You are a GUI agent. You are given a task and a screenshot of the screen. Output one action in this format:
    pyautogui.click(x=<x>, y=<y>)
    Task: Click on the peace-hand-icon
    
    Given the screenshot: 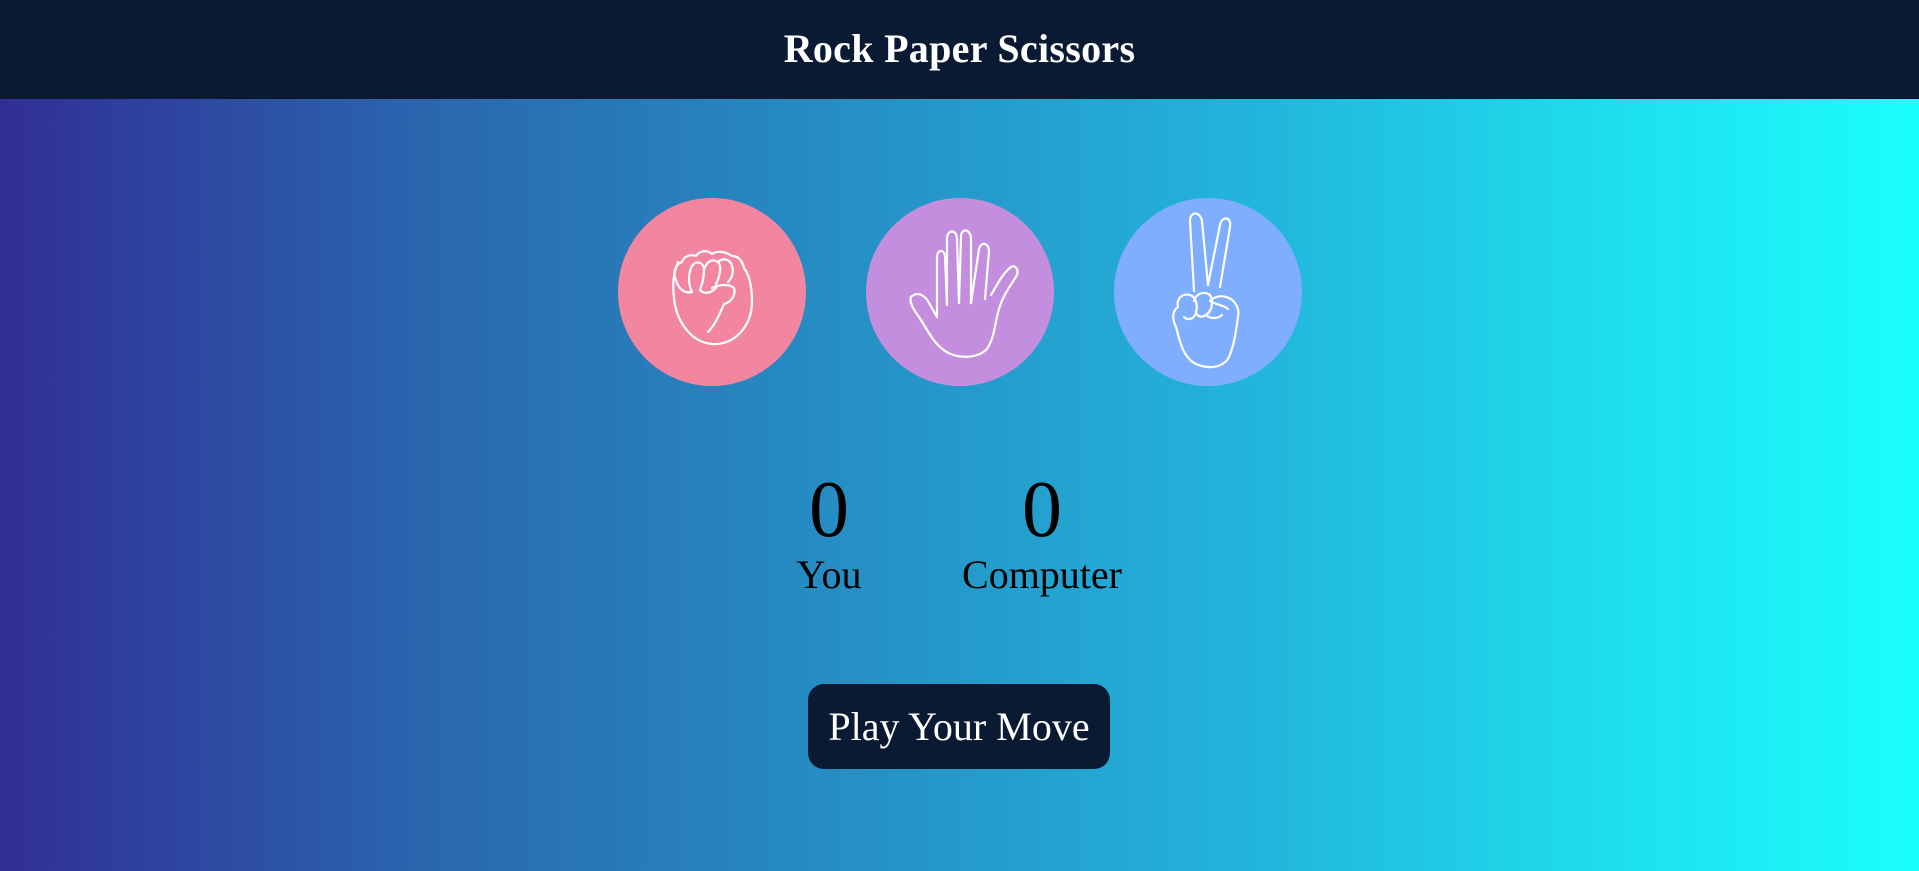 What is the action you would take?
    pyautogui.click(x=1206, y=290)
    